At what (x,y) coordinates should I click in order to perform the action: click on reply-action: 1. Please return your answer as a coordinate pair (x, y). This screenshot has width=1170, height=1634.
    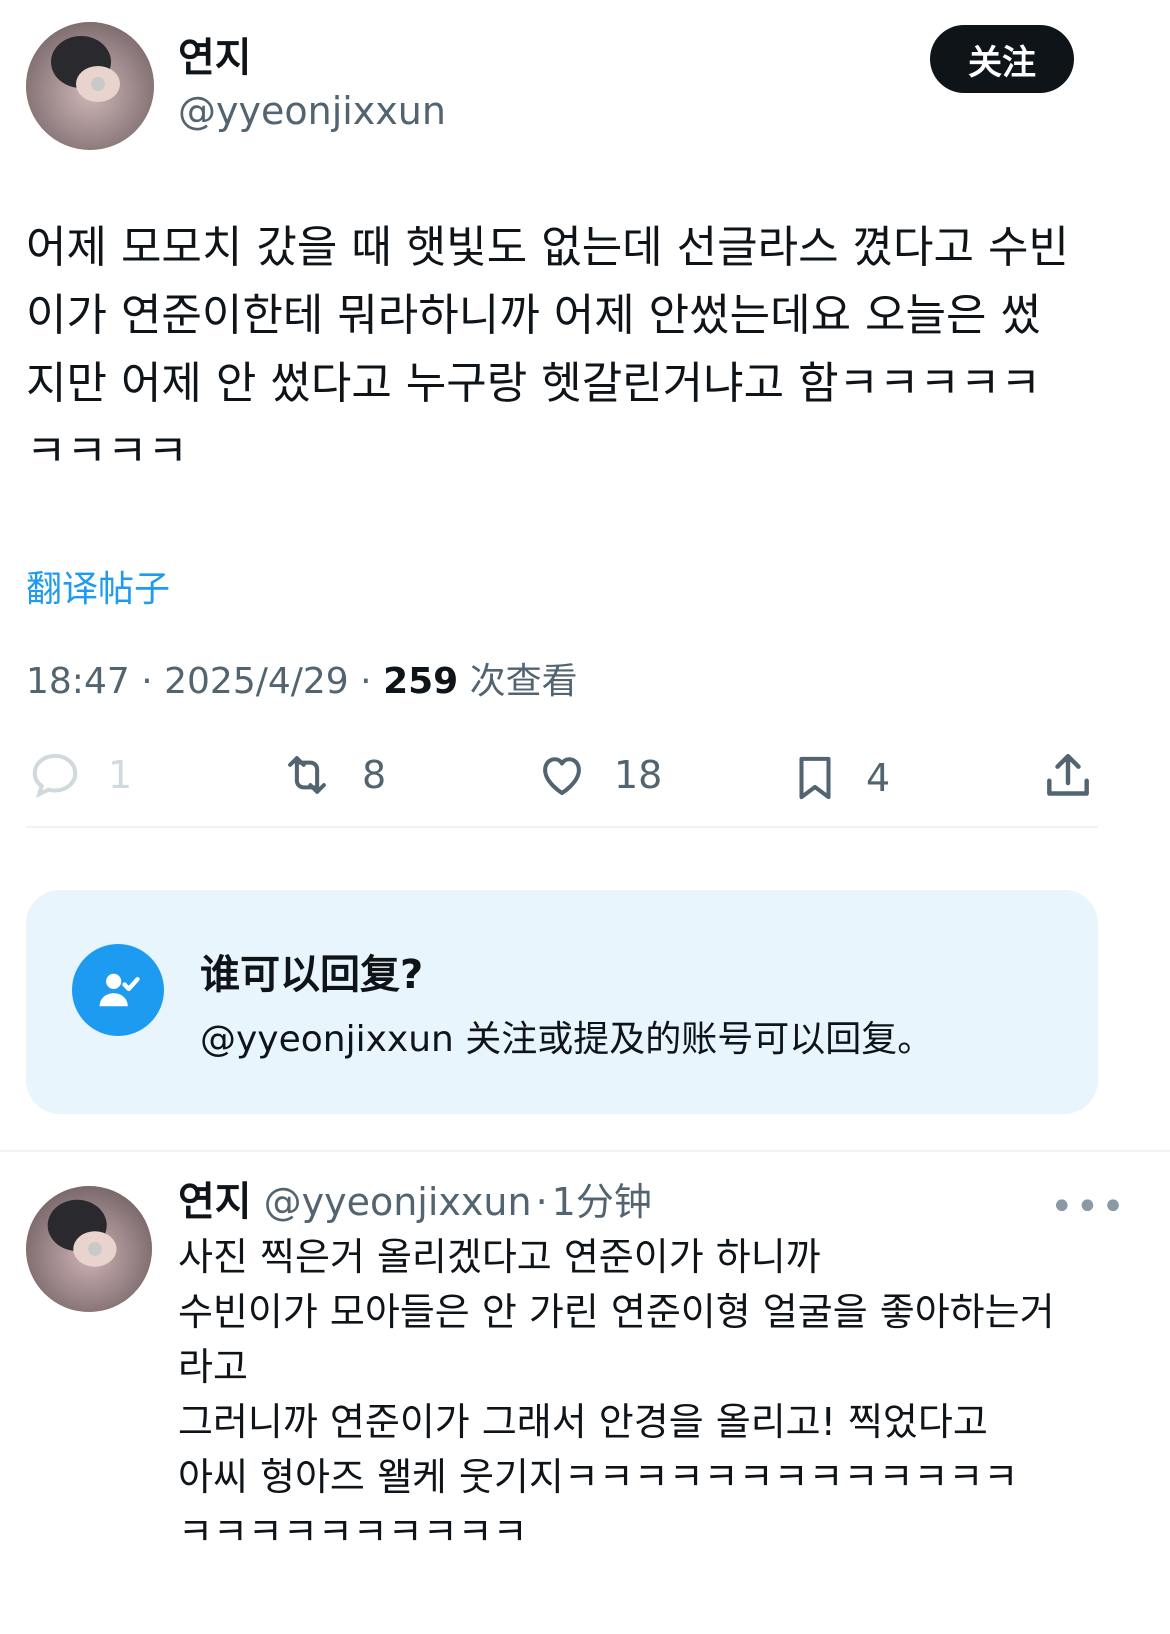
    Looking at the image, I should click on (79, 775).